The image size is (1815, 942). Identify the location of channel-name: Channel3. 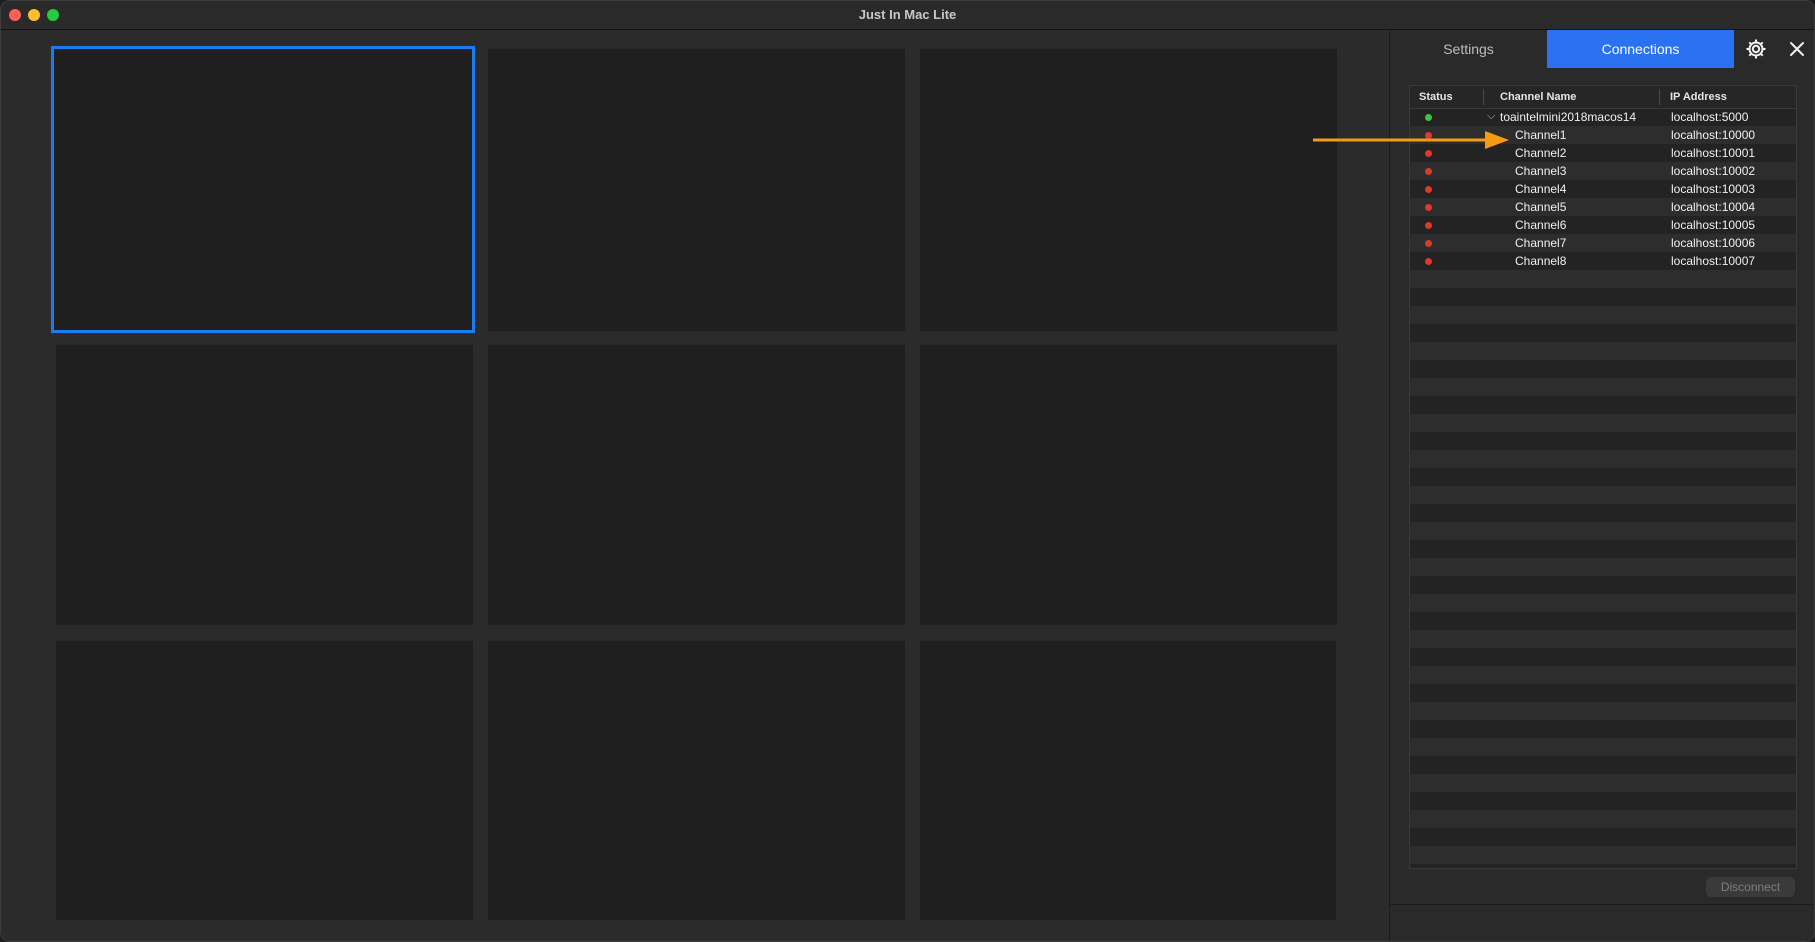
(1541, 171).